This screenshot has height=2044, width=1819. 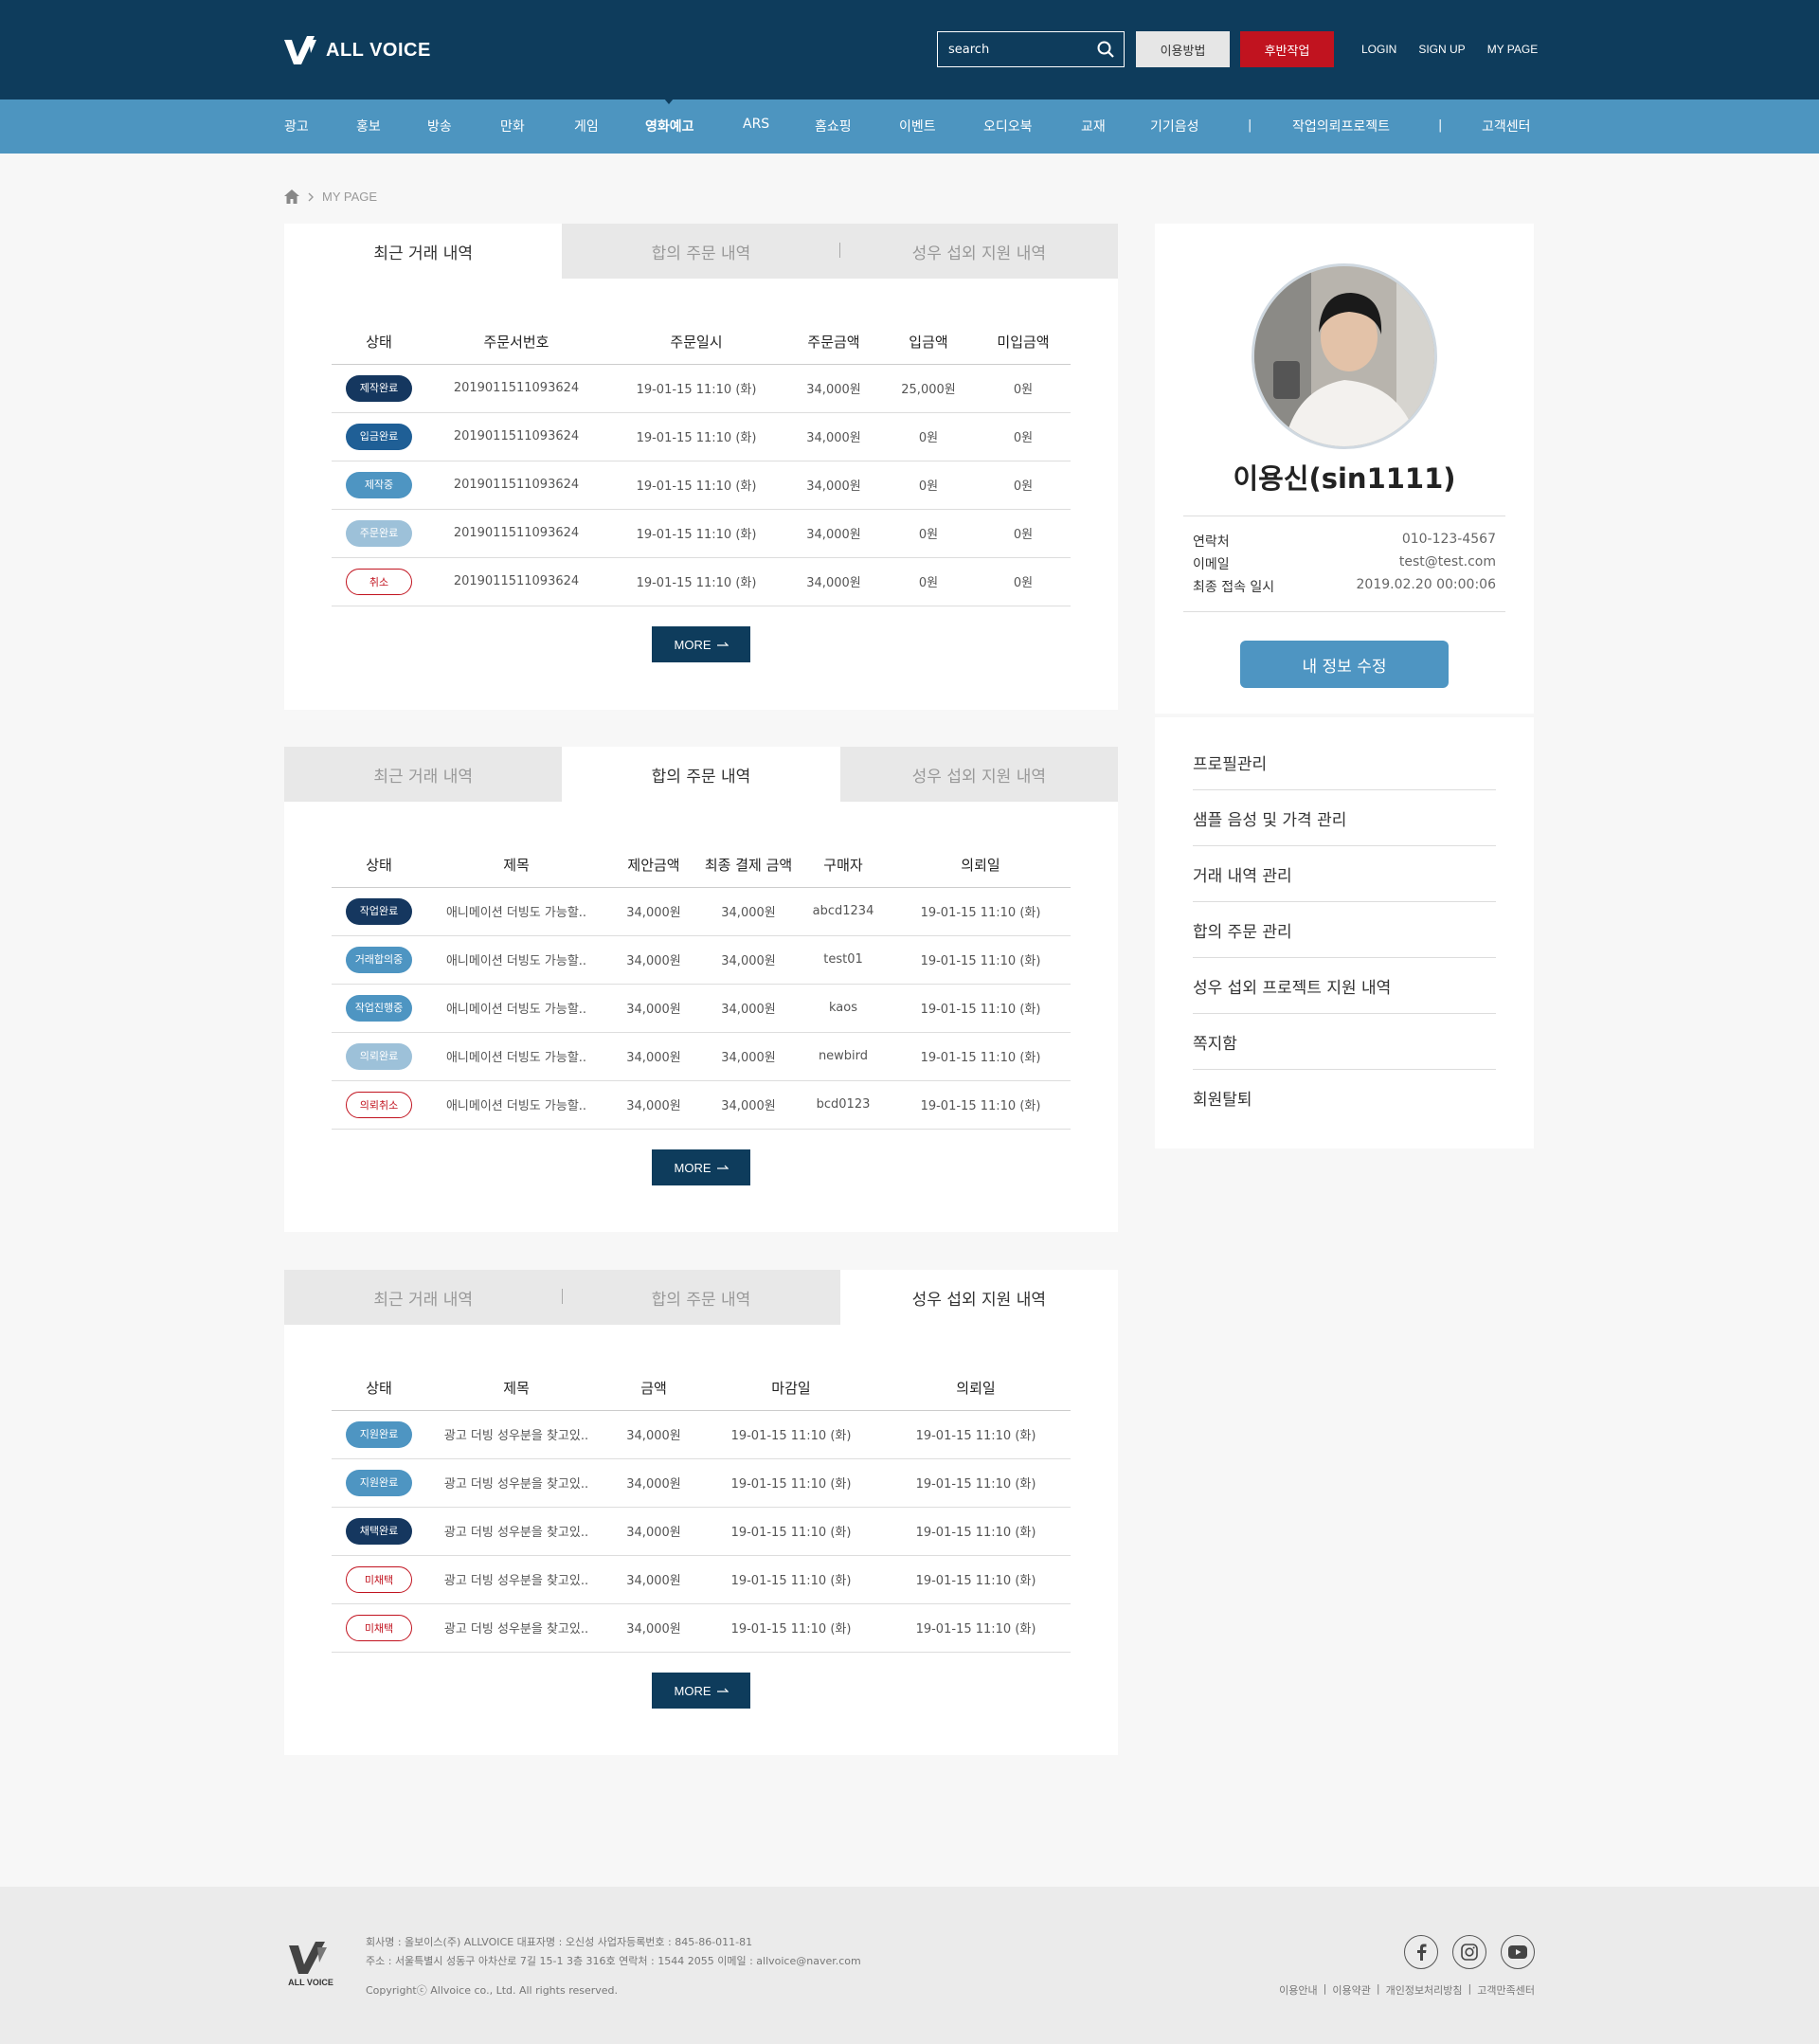 What do you see at coordinates (1298, 1990) in the screenshot?
I see `footer-link-guide: 이용안내` at bounding box center [1298, 1990].